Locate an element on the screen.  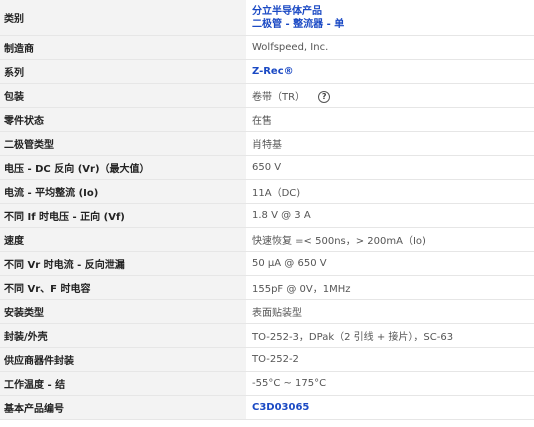
table-row-current-avg-rectified: 电流 - 平均整流 (Io) 11A（DC) is located at coordinates (267, 191).